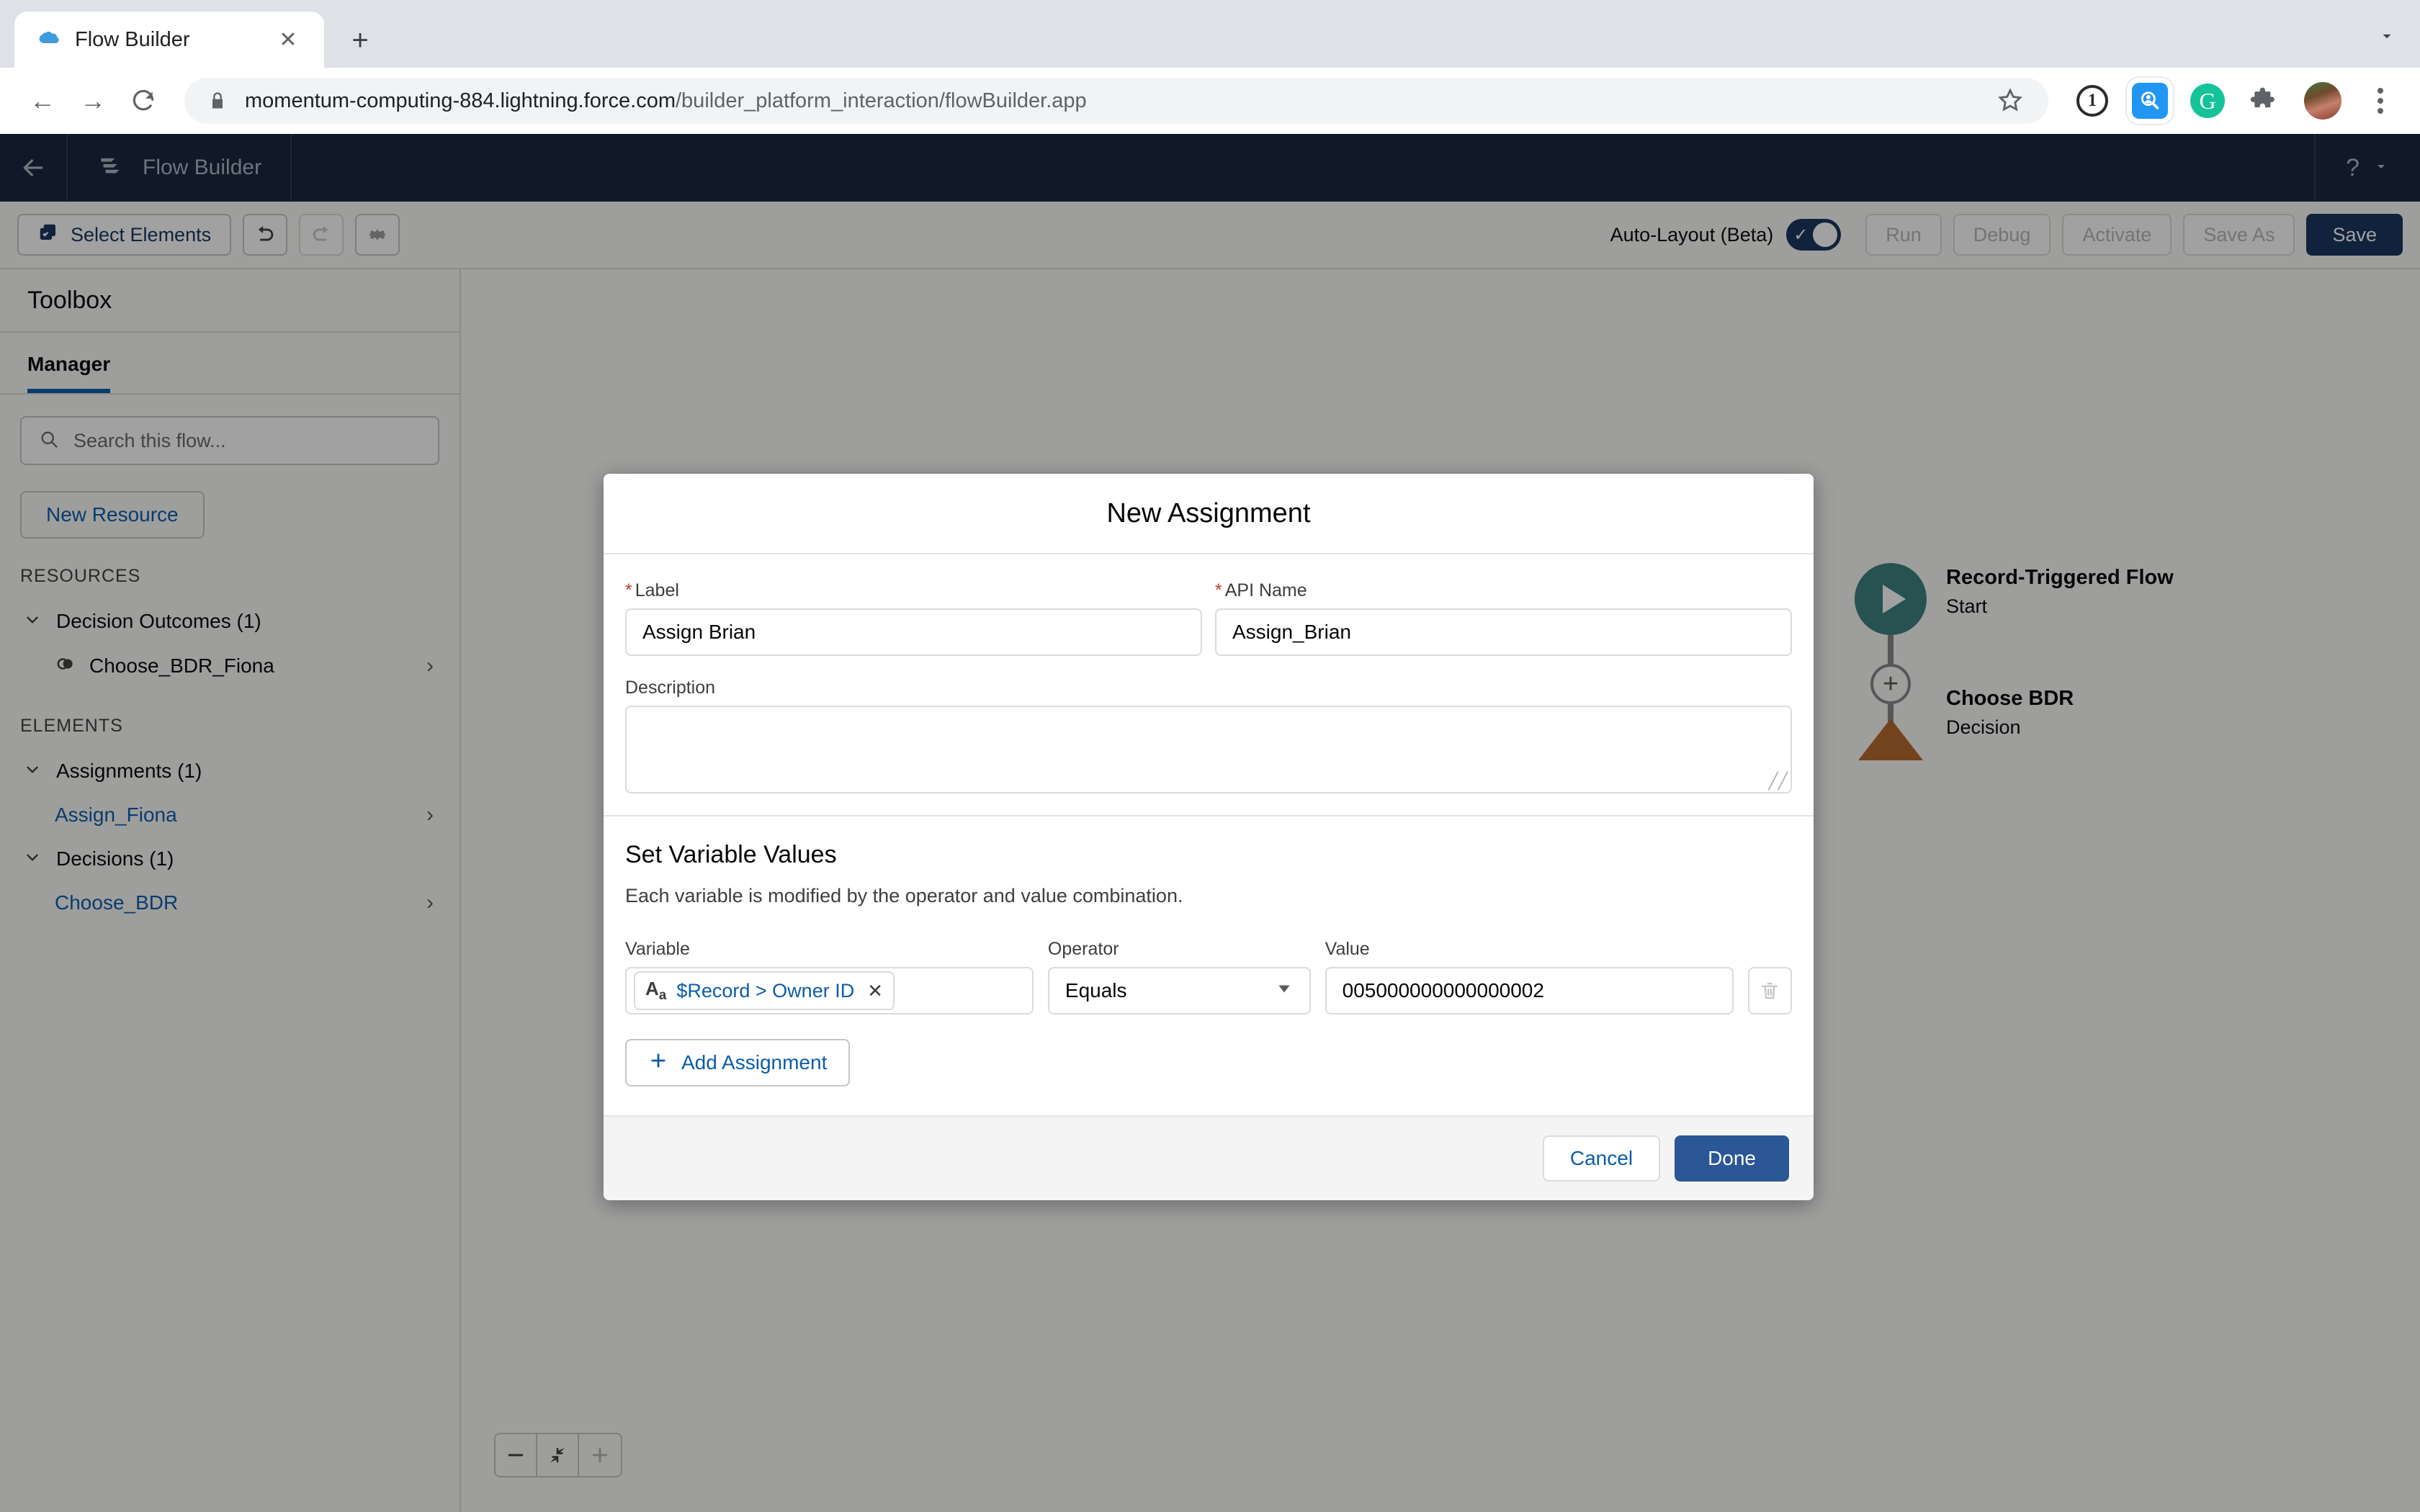  Describe the element at coordinates (218, 101) in the screenshot. I see `lock-icon` at that location.